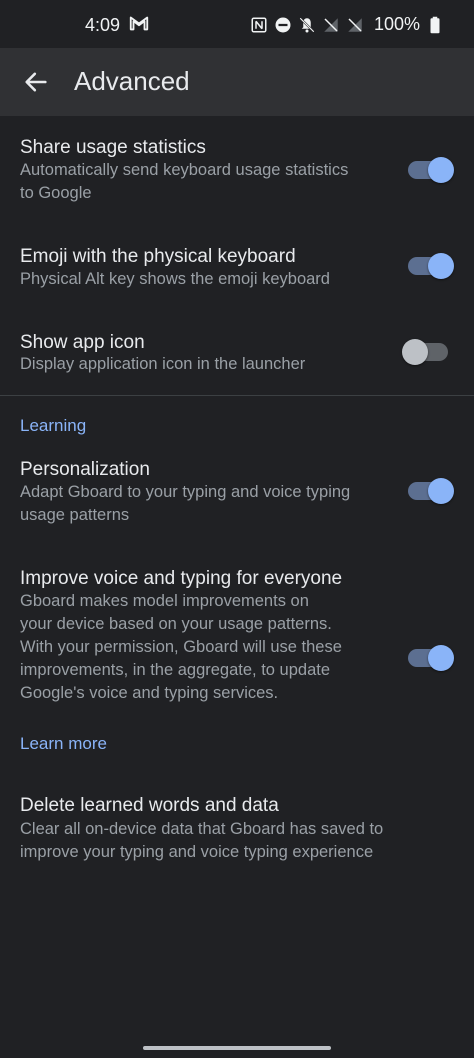  What do you see at coordinates (149, 805) in the screenshot?
I see `setting-title: Delete learned words and data` at bounding box center [149, 805].